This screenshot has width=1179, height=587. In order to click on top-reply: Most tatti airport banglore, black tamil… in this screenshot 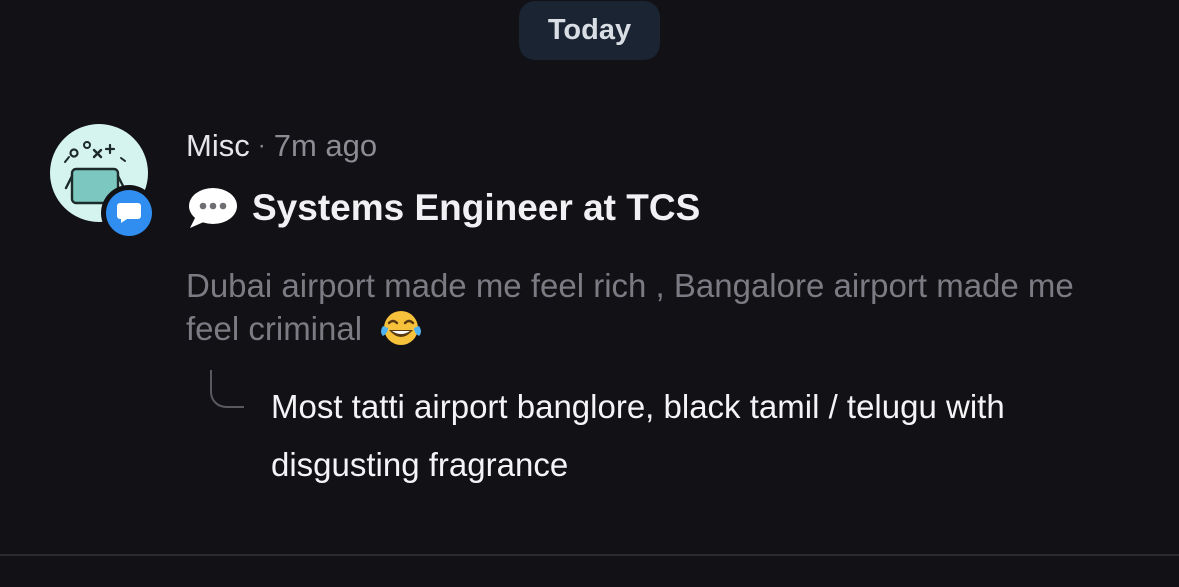, I will do `click(711, 436)`.